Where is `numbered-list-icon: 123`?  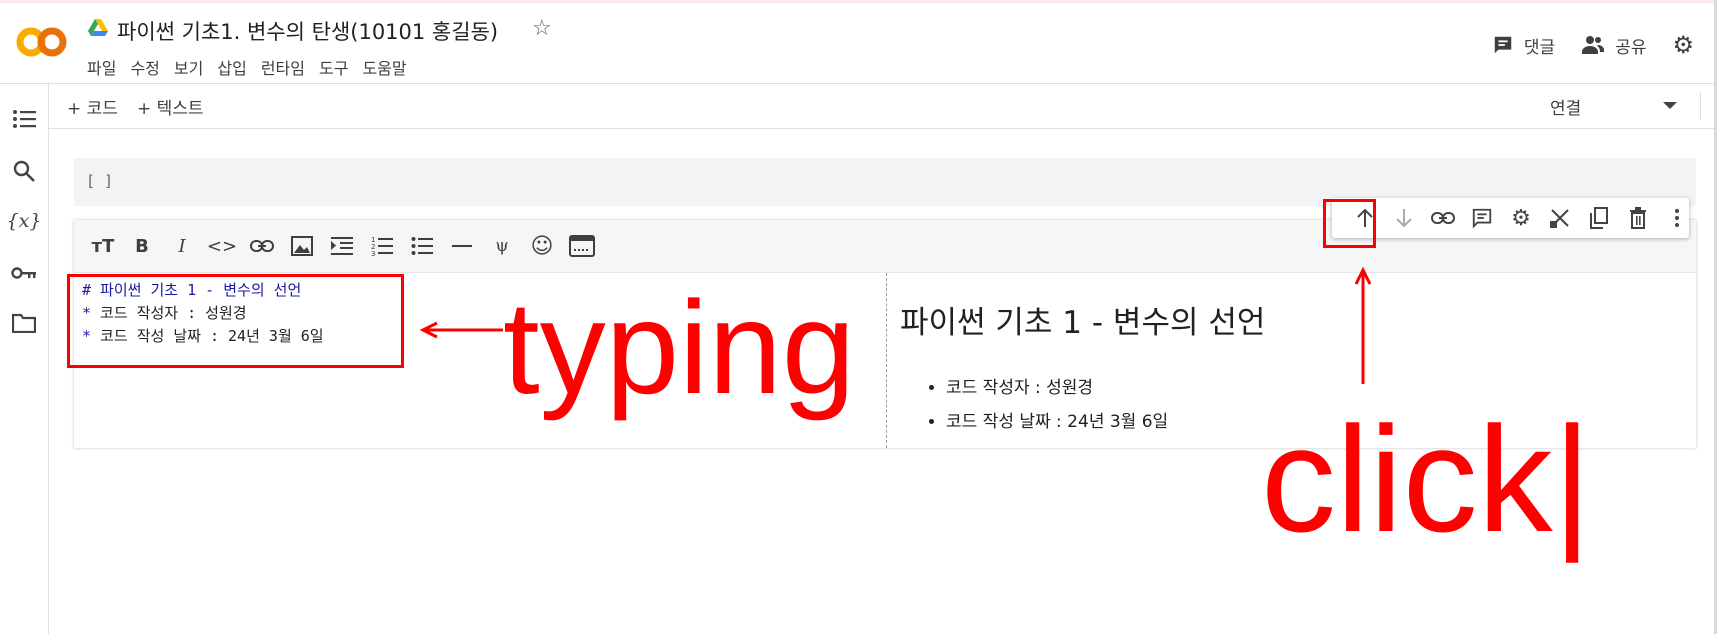 numbered-list-icon: 123 is located at coordinates (382, 246).